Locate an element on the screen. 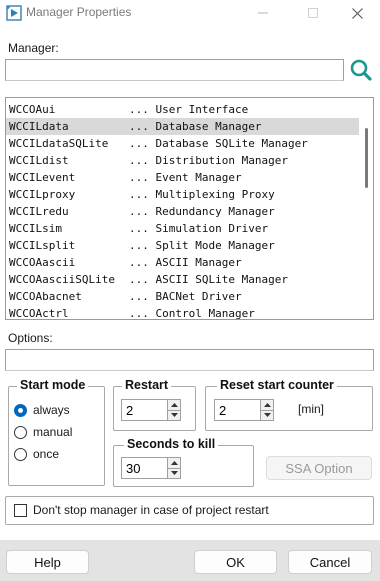  manager-description: ... Database SQLite Manager is located at coordinates (218, 143).